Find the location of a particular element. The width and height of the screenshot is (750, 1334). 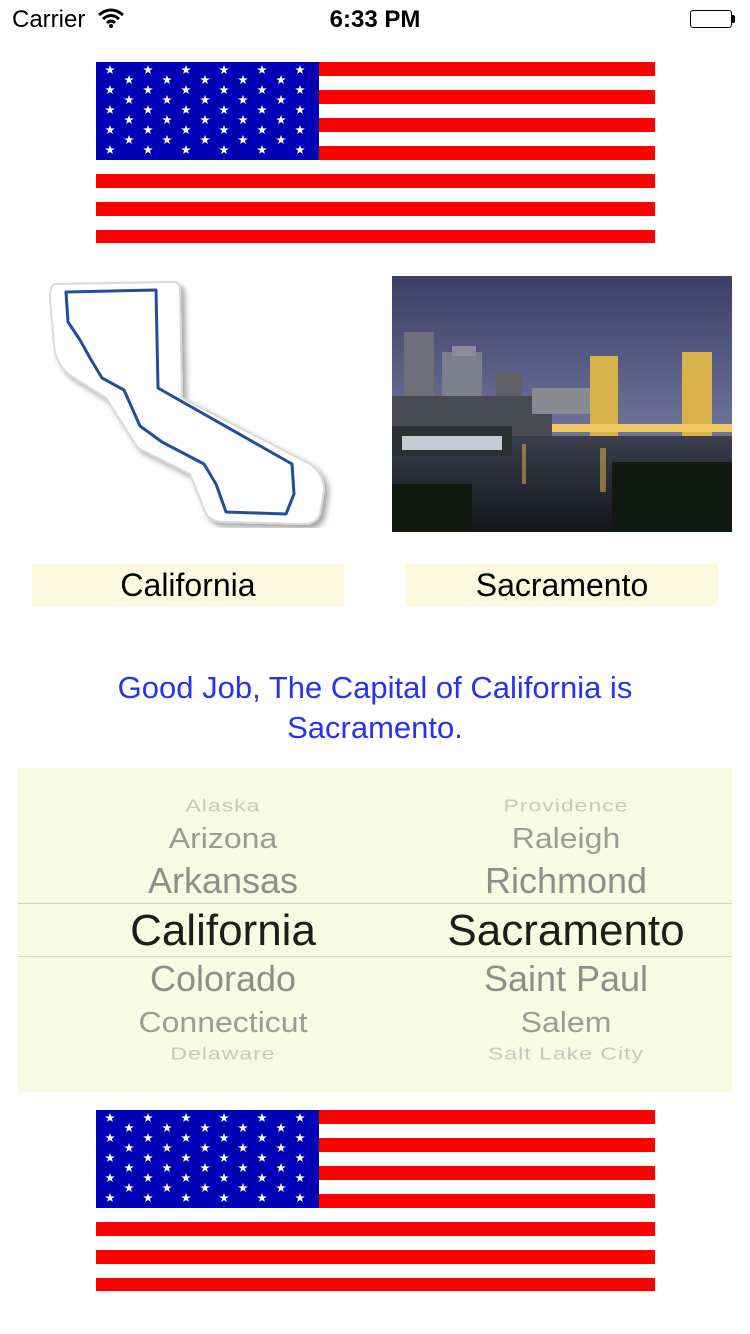

clock: 6:33 PM is located at coordinates (375, 19).